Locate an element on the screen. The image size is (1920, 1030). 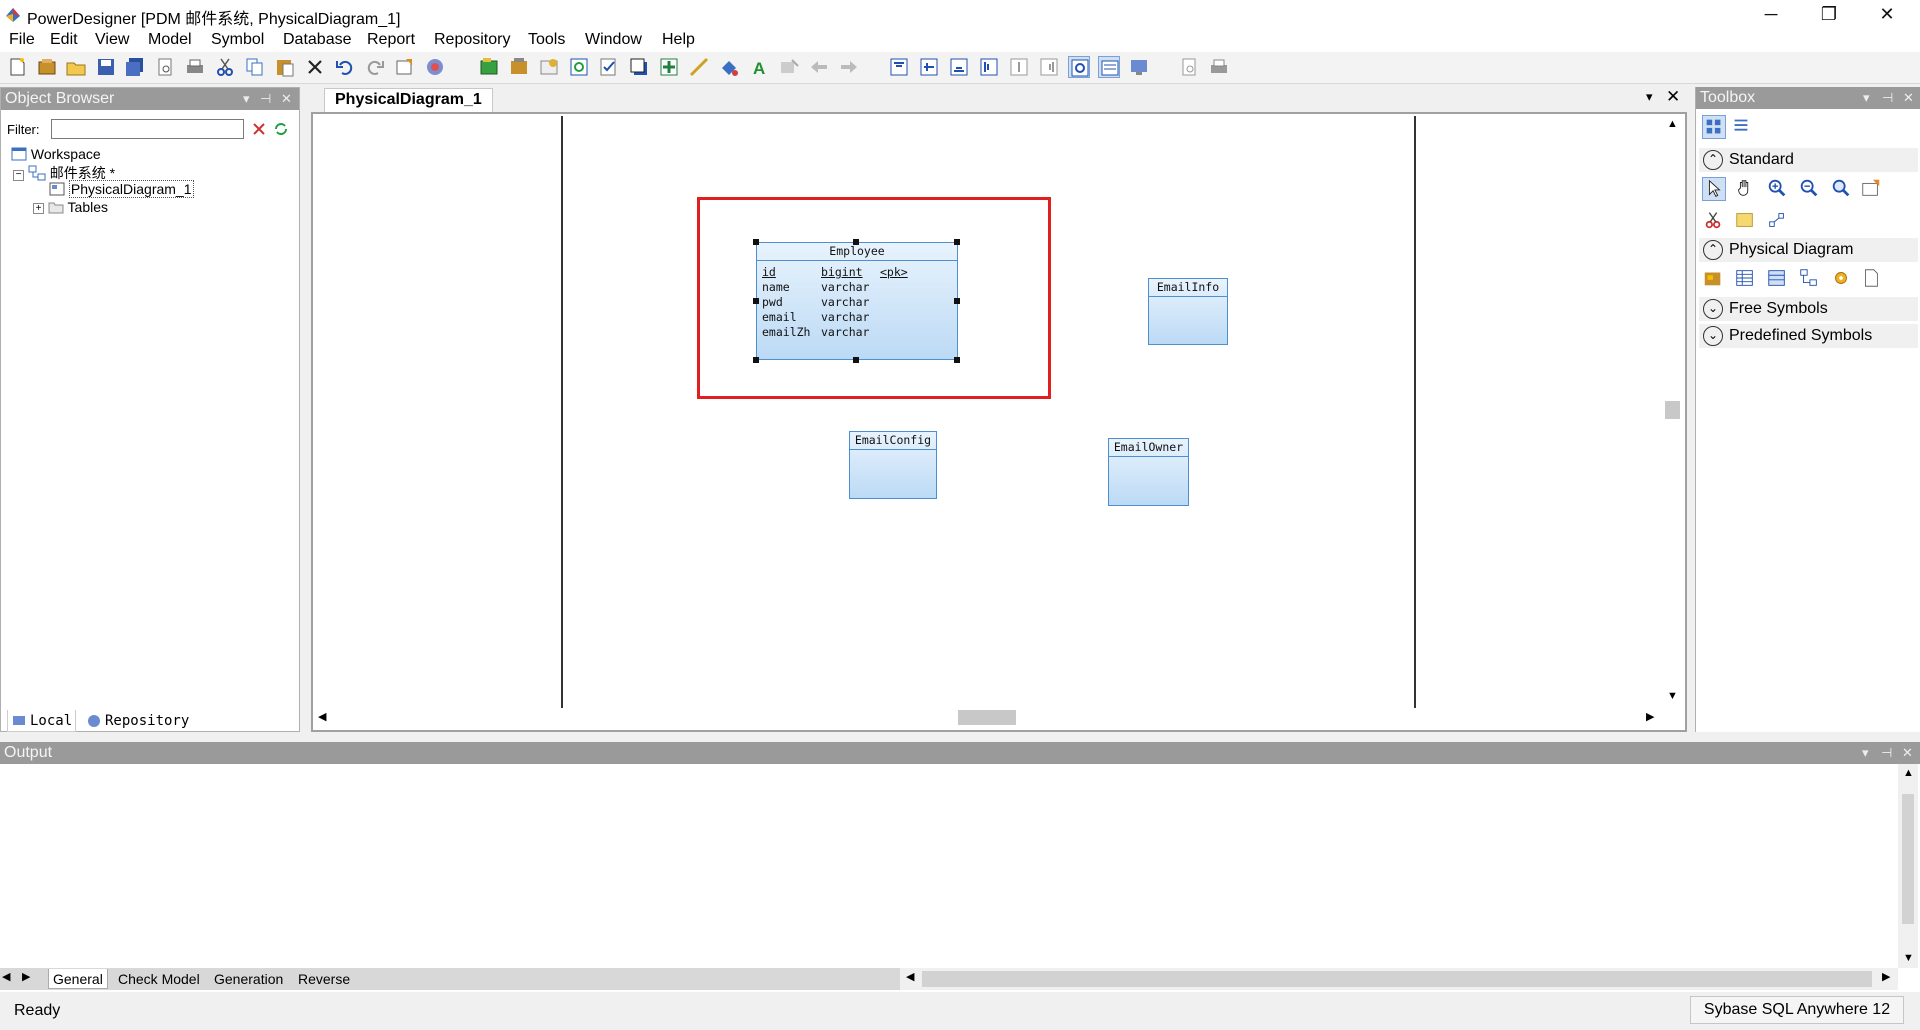
close-button: ✕ is located at coordinates (1887, 15).